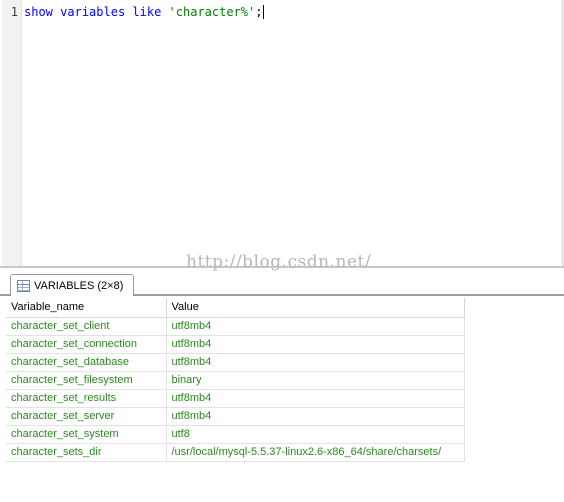 The width and height of the screenshot is (564, 502). Describe the element at coordinates (86, 308) in the screenshot. I see `column-header-variable-name: Variable_name` at that location.